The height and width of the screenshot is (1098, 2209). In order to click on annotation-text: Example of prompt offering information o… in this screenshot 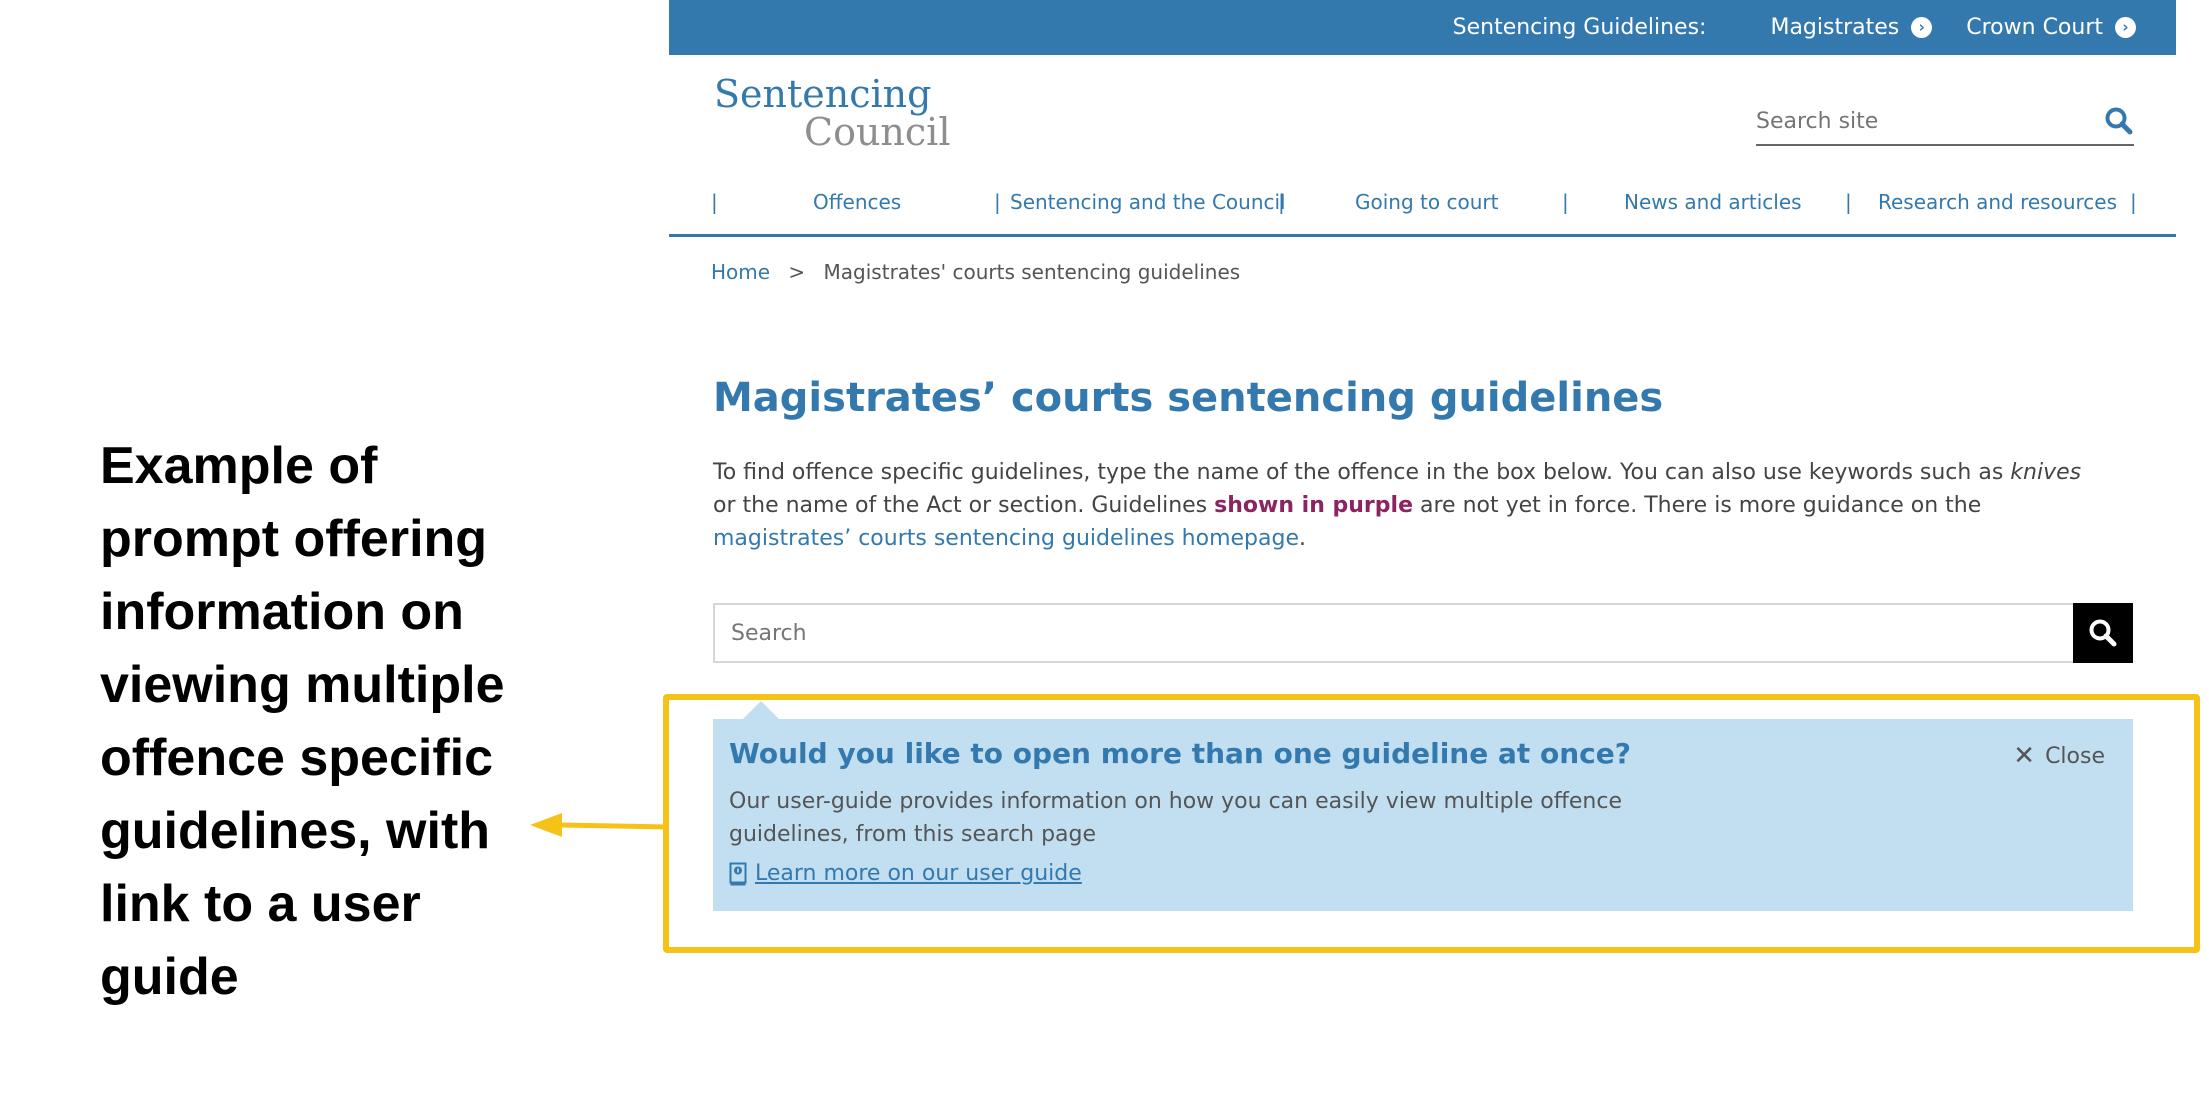, I will do `click(302, 721)`.